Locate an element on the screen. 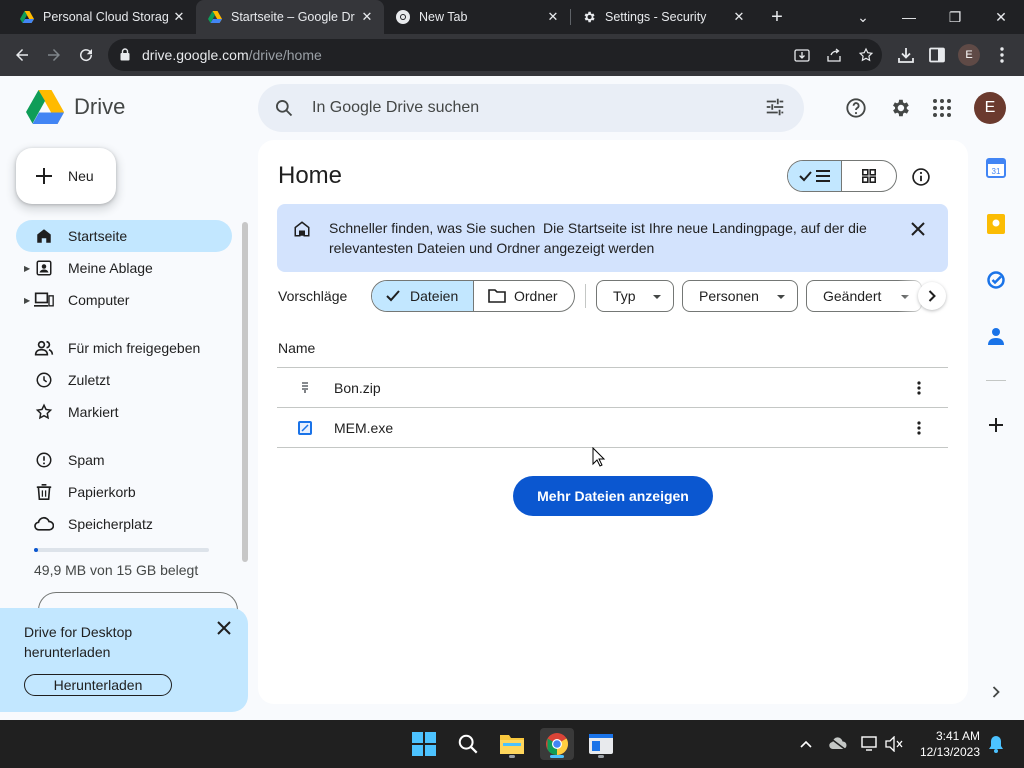  search-icon is located at coordinates (284, 110).